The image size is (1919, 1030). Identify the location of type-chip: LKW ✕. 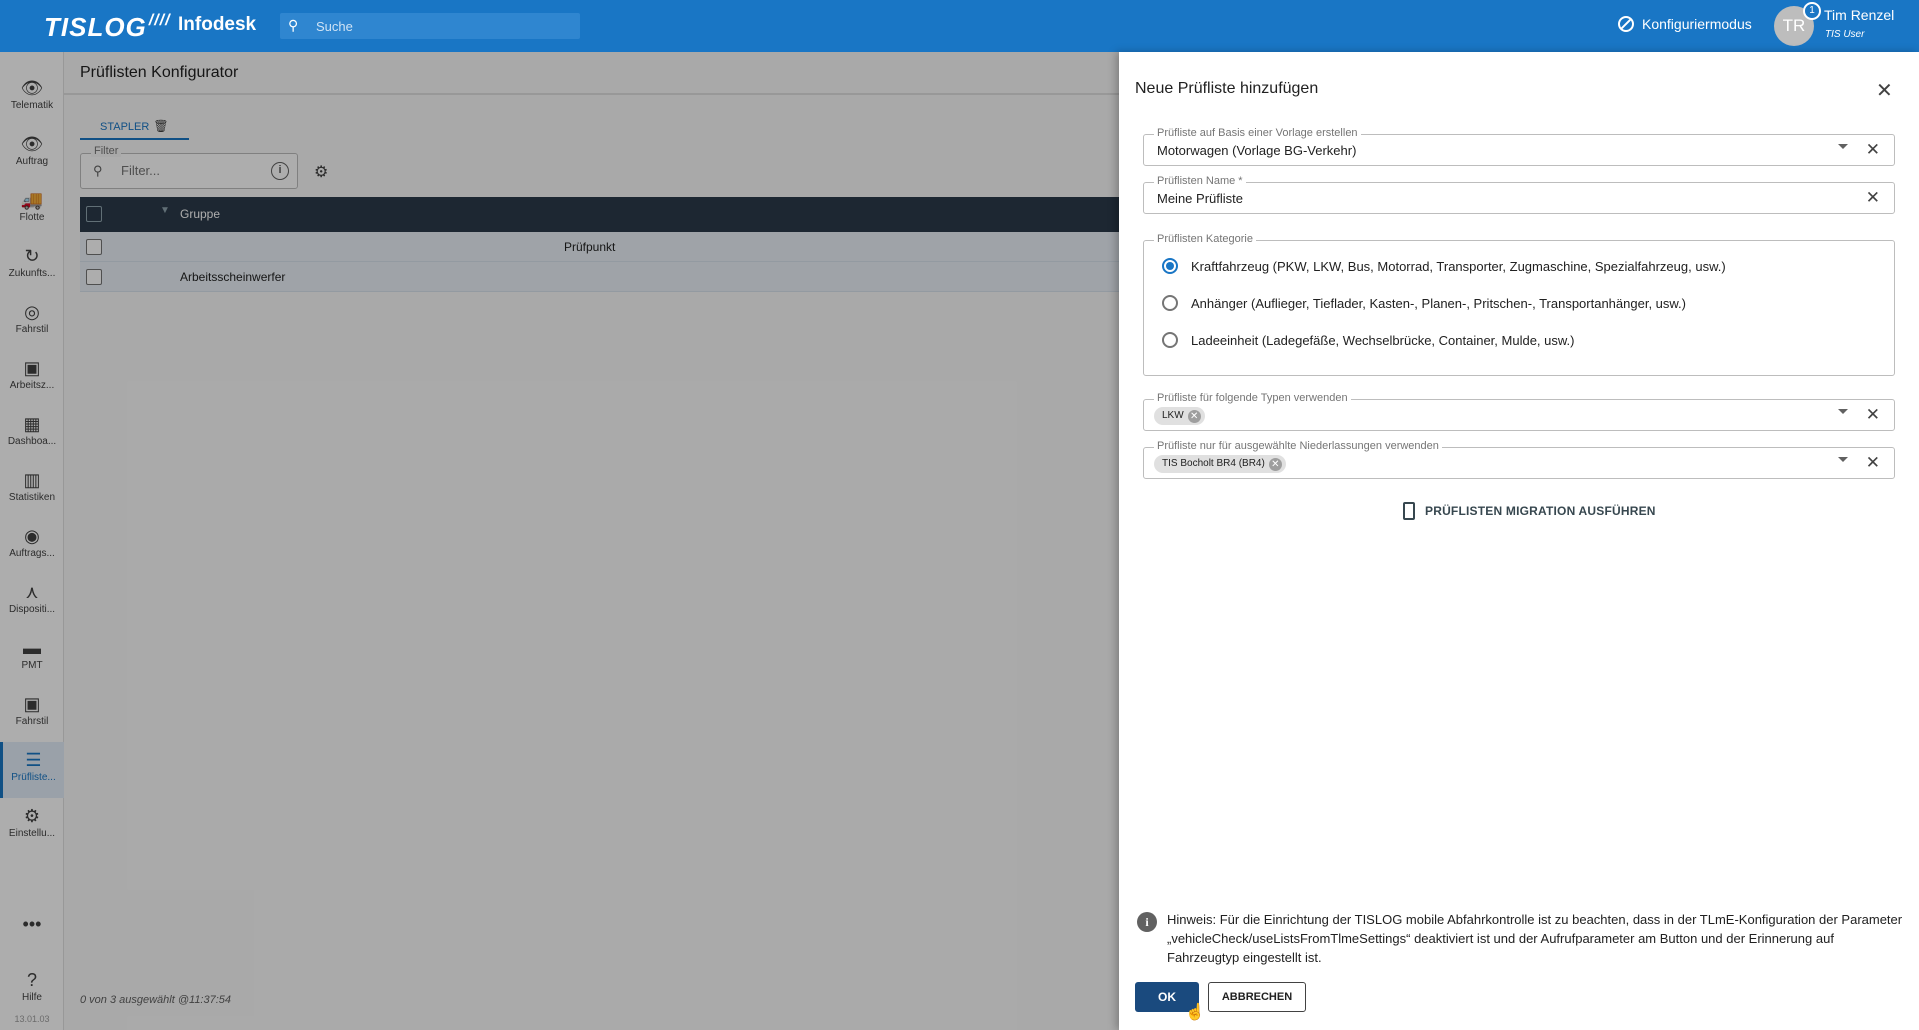
(1179, 416).